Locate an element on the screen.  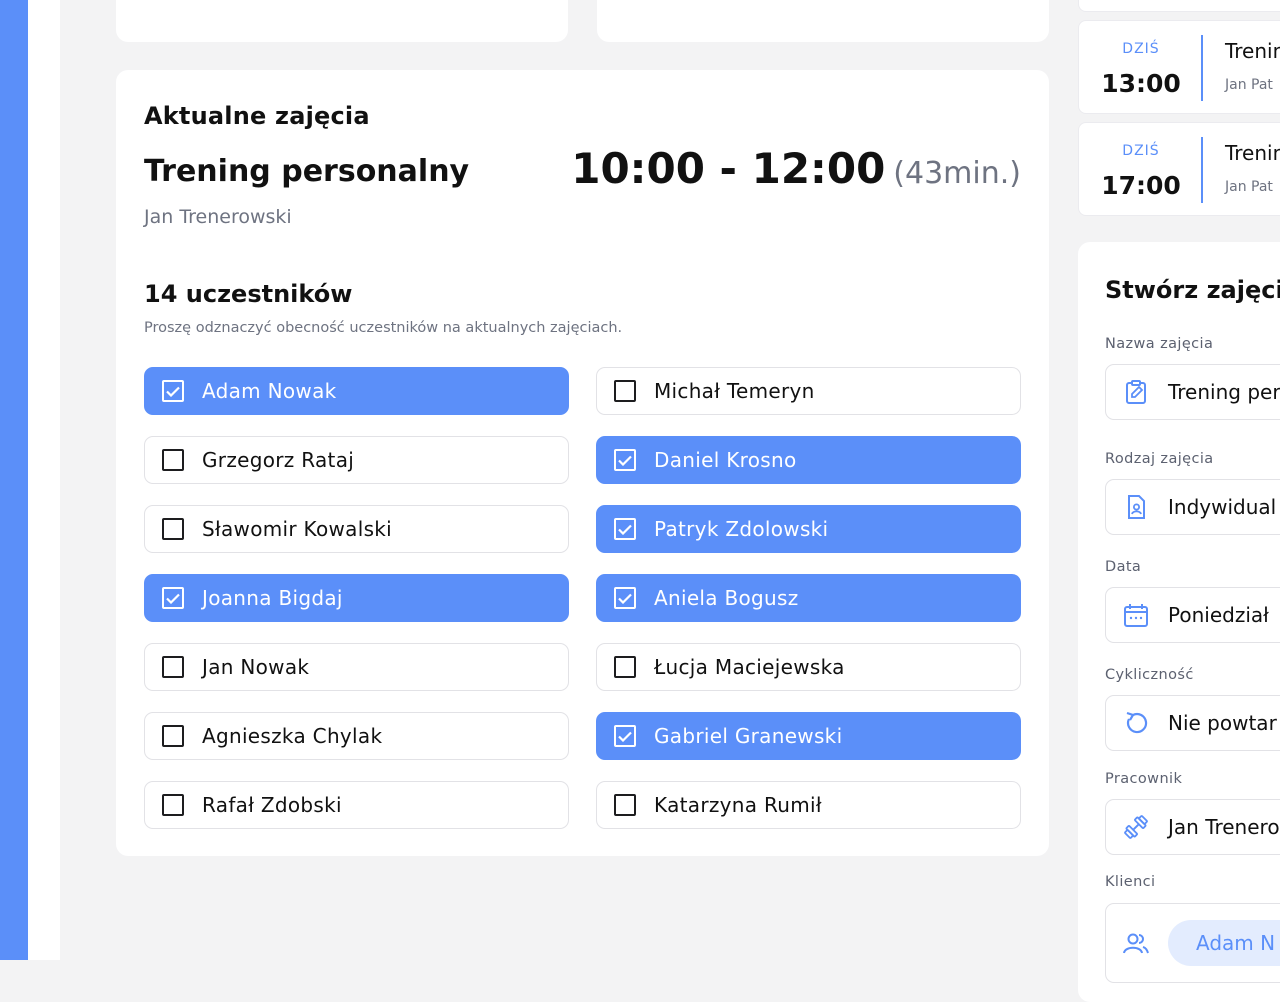
upcoming-class-card is located at coordinates (1179, 6).